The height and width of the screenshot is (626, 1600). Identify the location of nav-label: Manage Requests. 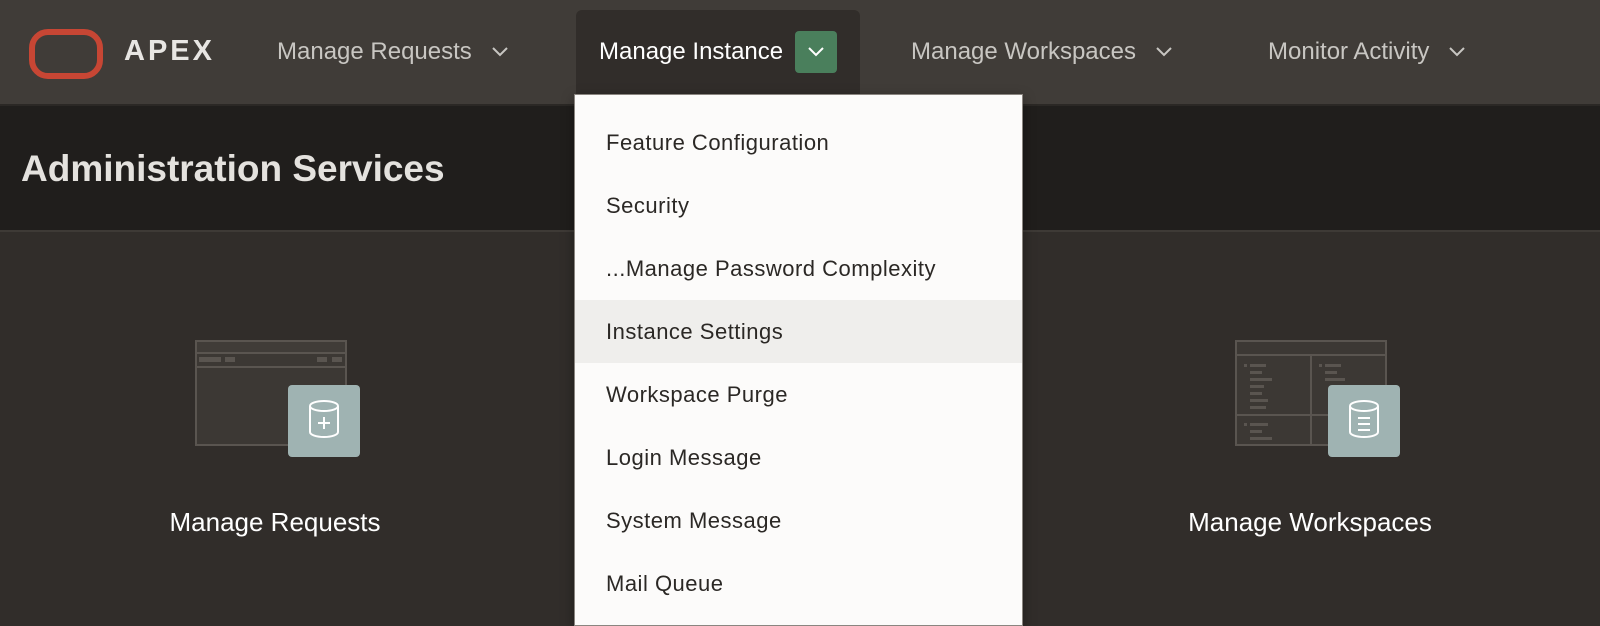
(374, 51).